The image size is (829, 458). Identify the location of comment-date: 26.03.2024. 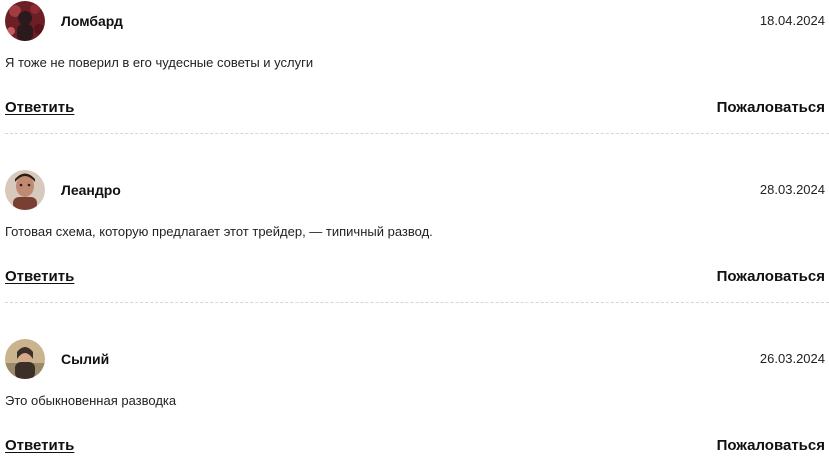
(792, 358).